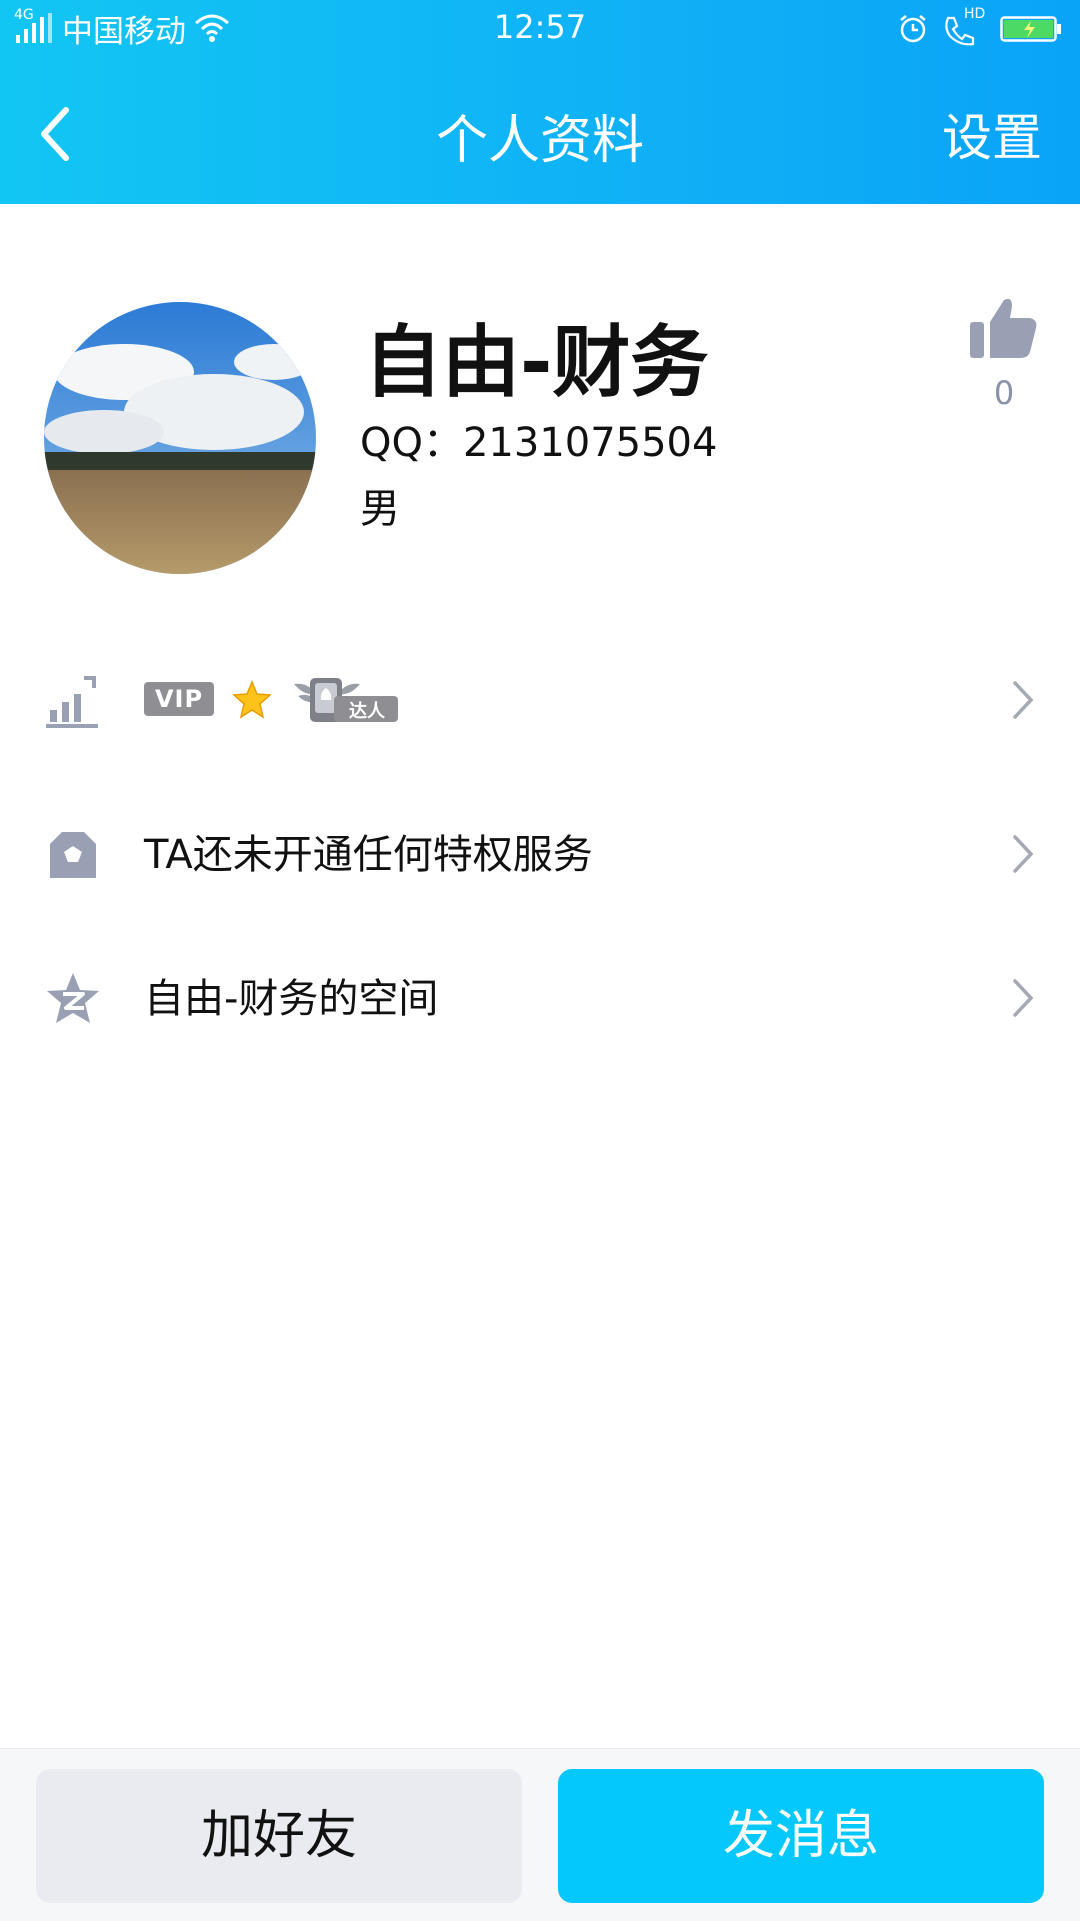 This screenshot has height=1921, width=1080. What do you see at coordinates (539, 443) in the screenshot?
I see `qq-number: QQ：2131075504` at bounding box center [539, 443].